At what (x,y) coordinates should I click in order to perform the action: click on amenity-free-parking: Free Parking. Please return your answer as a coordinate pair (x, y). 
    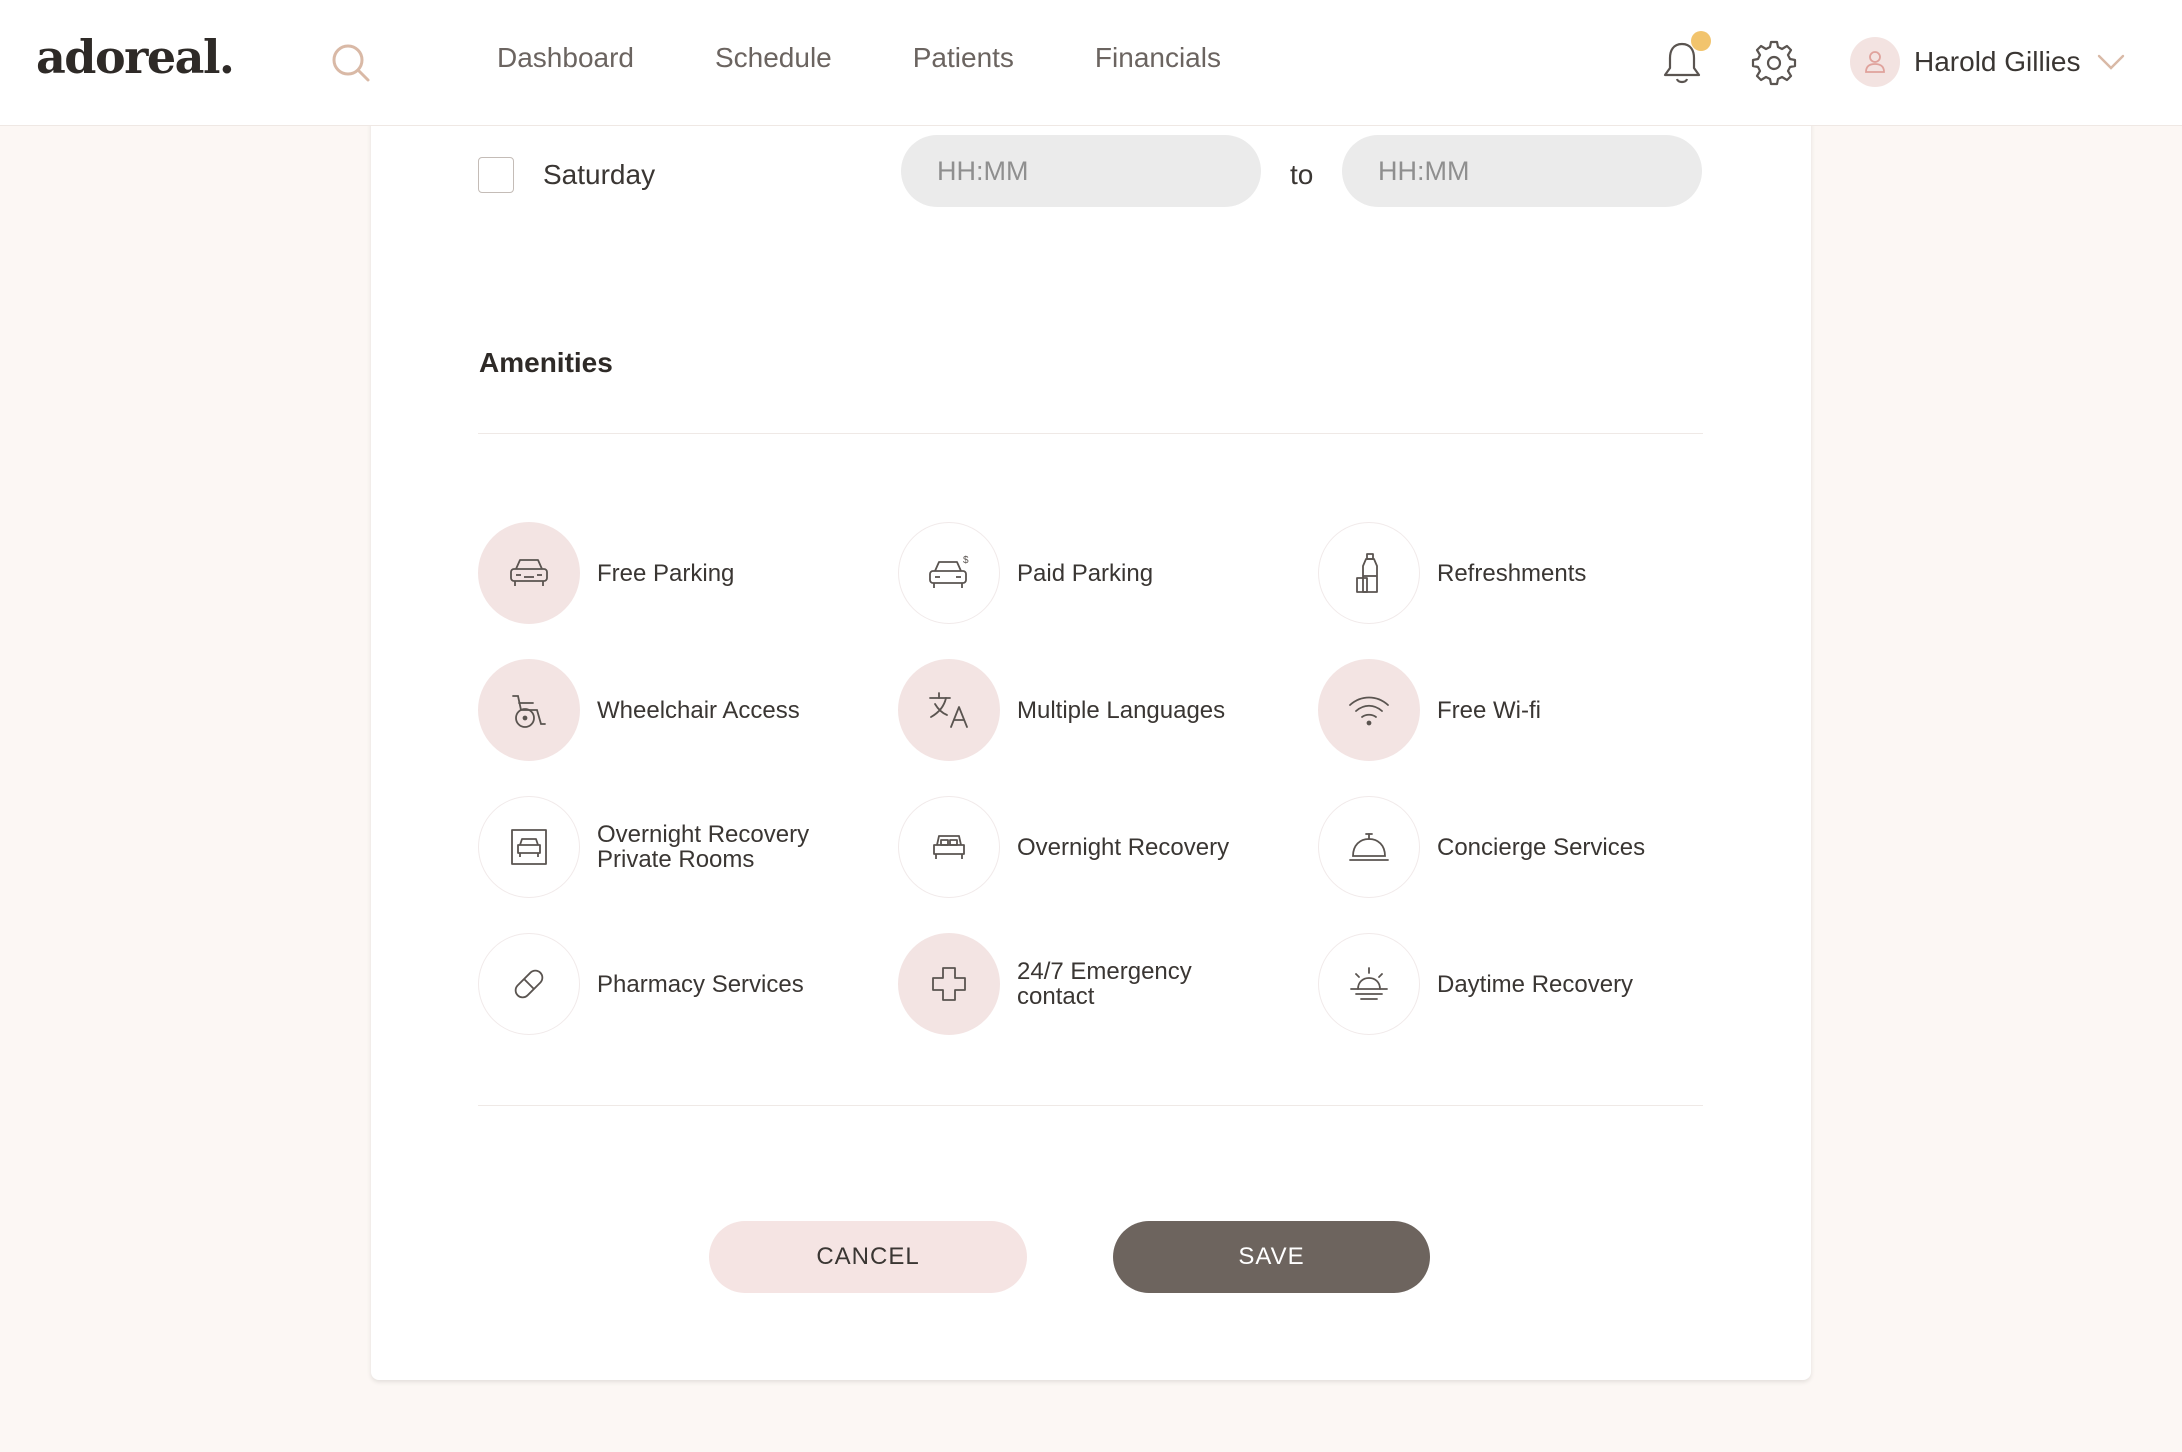
    Looking at the image, I should click on (668, 573).